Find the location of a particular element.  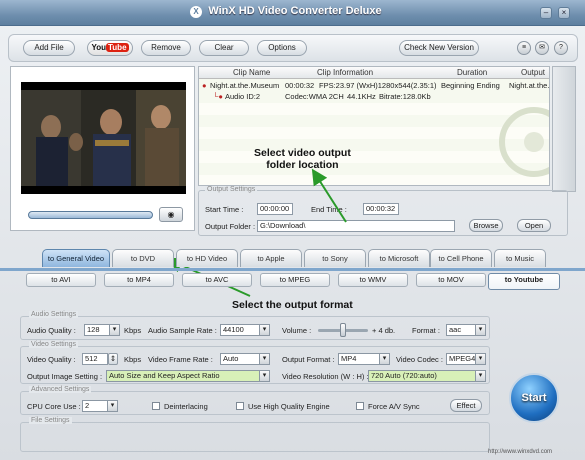

file-settings-legend: File Settings is located at coordinates (50, 420).